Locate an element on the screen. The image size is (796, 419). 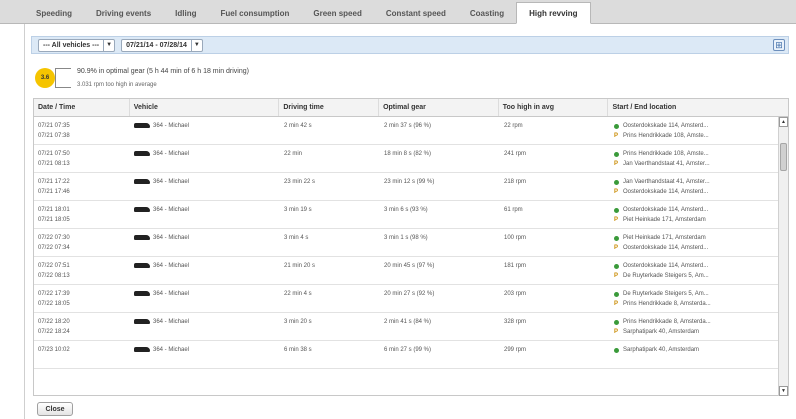
scroll-up-icon: ▲ is located at coordinates (783, 122).